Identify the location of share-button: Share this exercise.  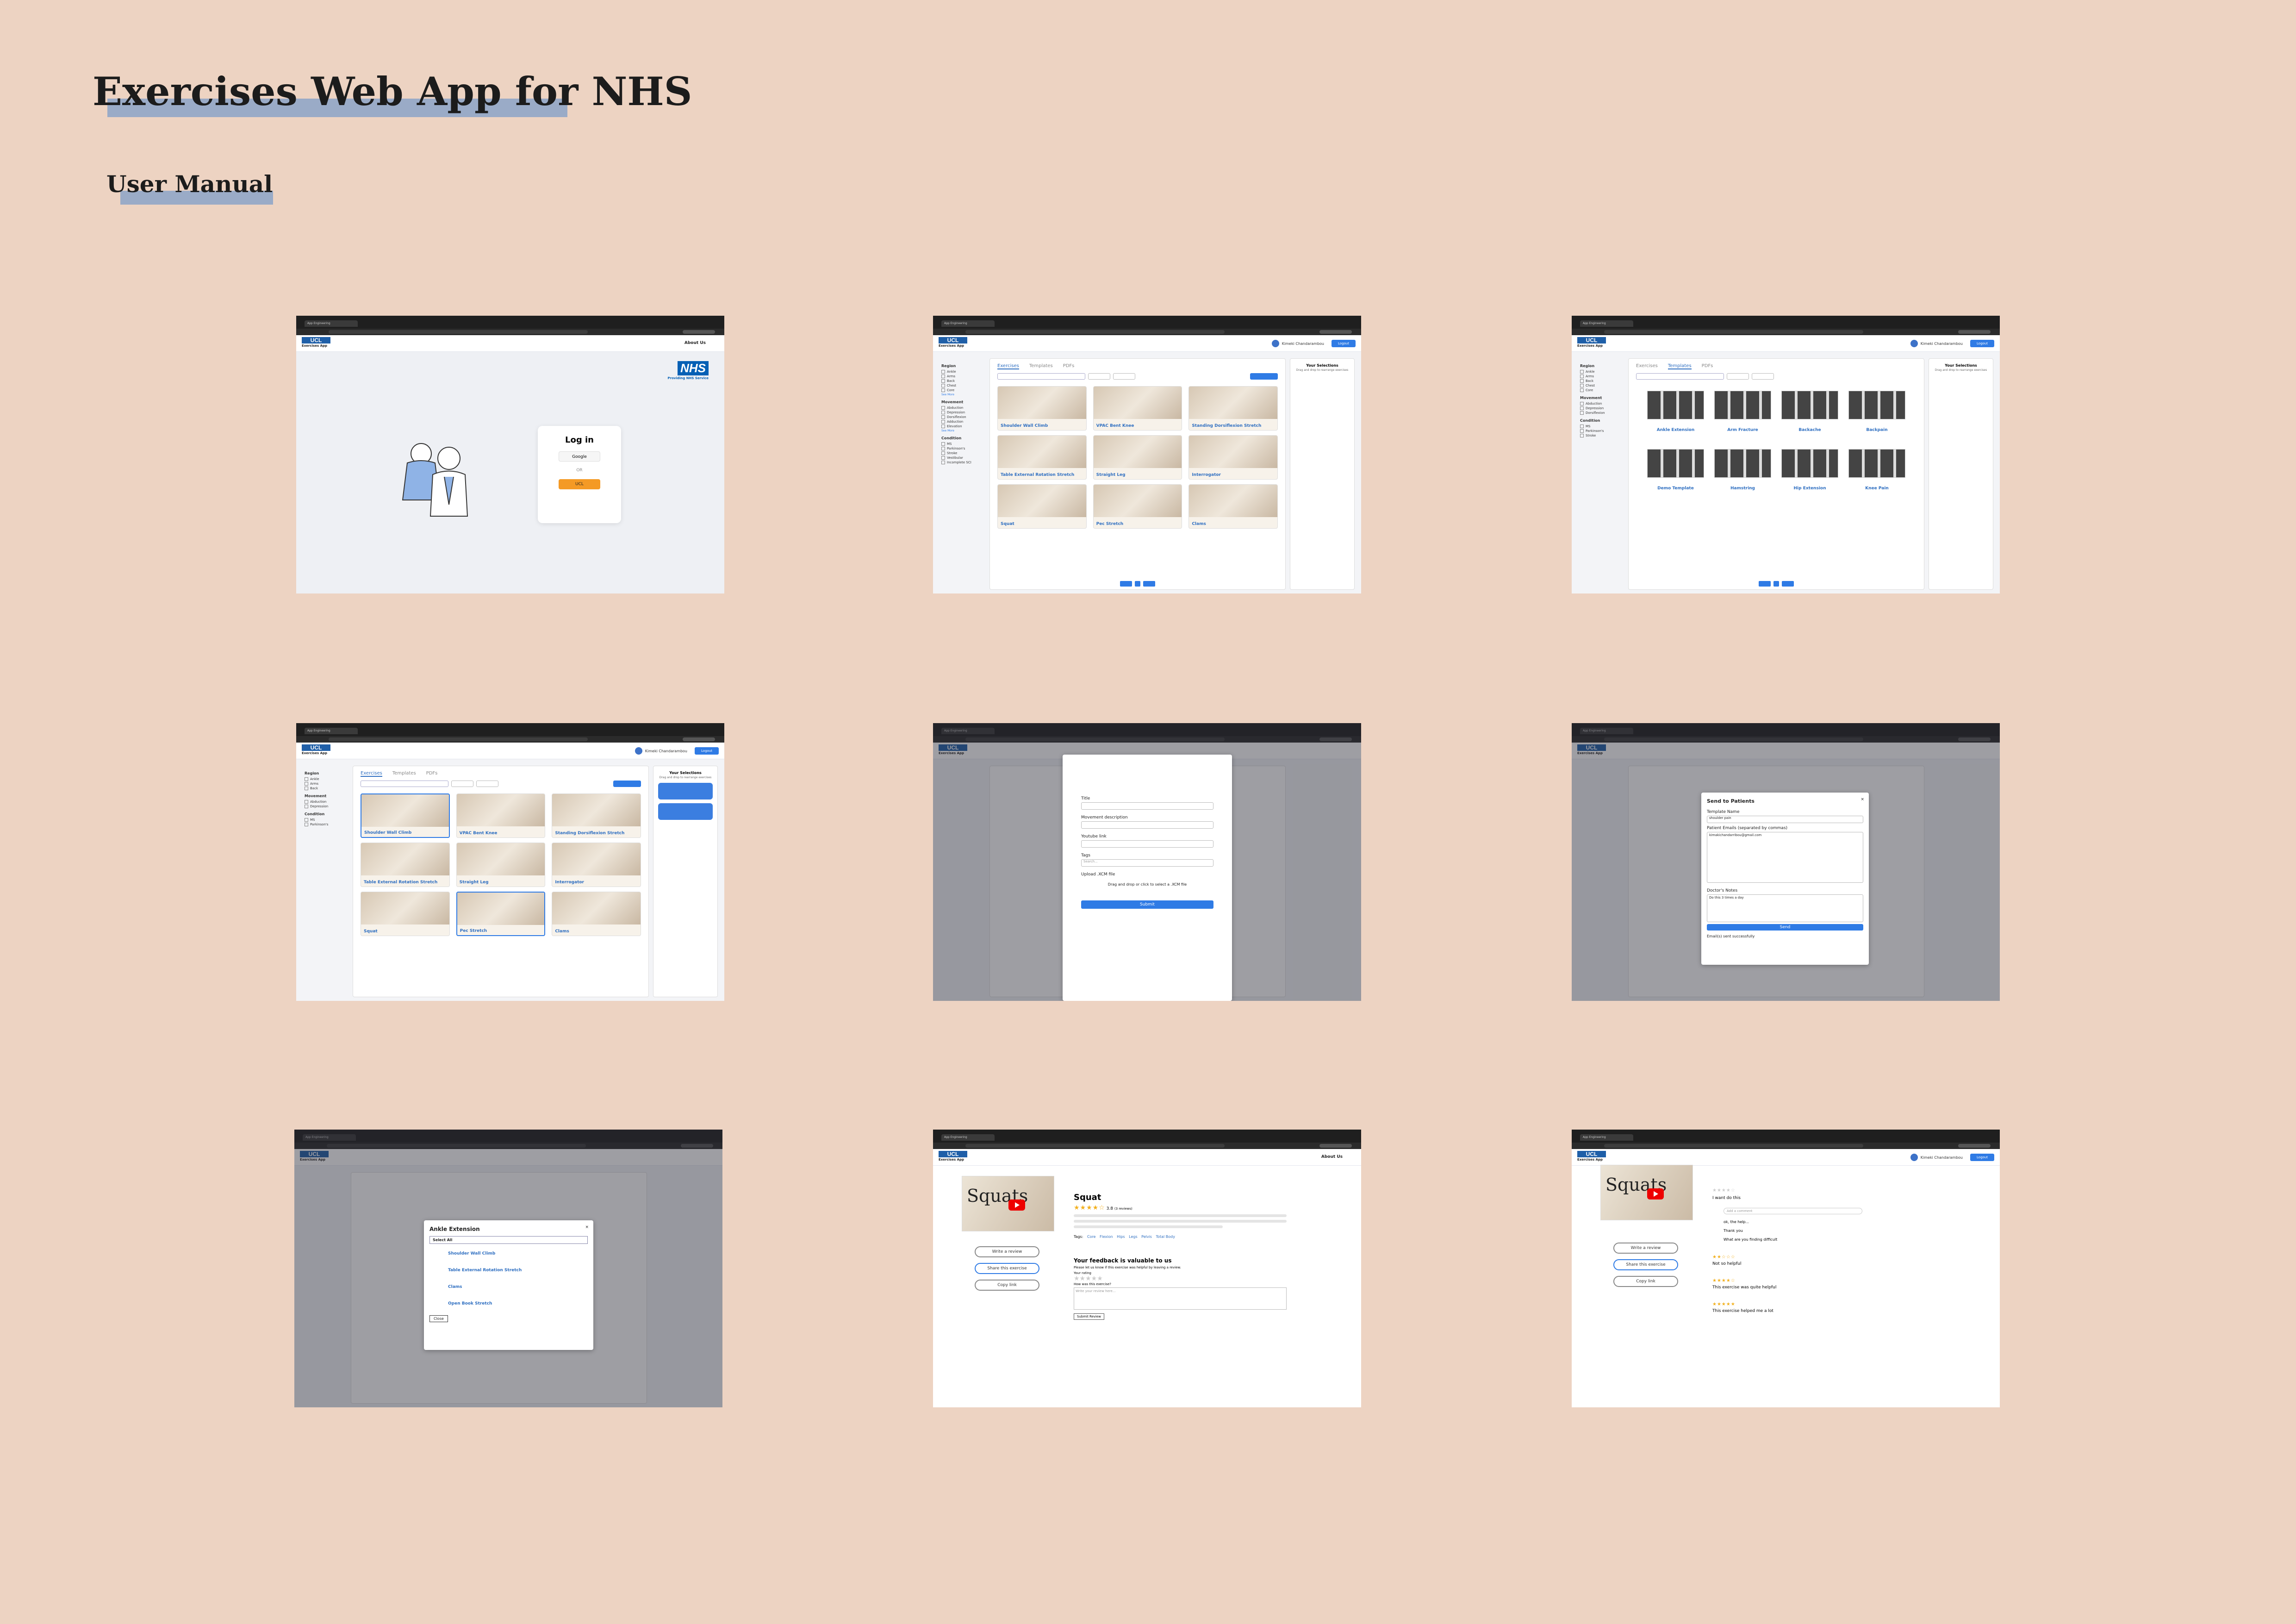
(1007, 1268).